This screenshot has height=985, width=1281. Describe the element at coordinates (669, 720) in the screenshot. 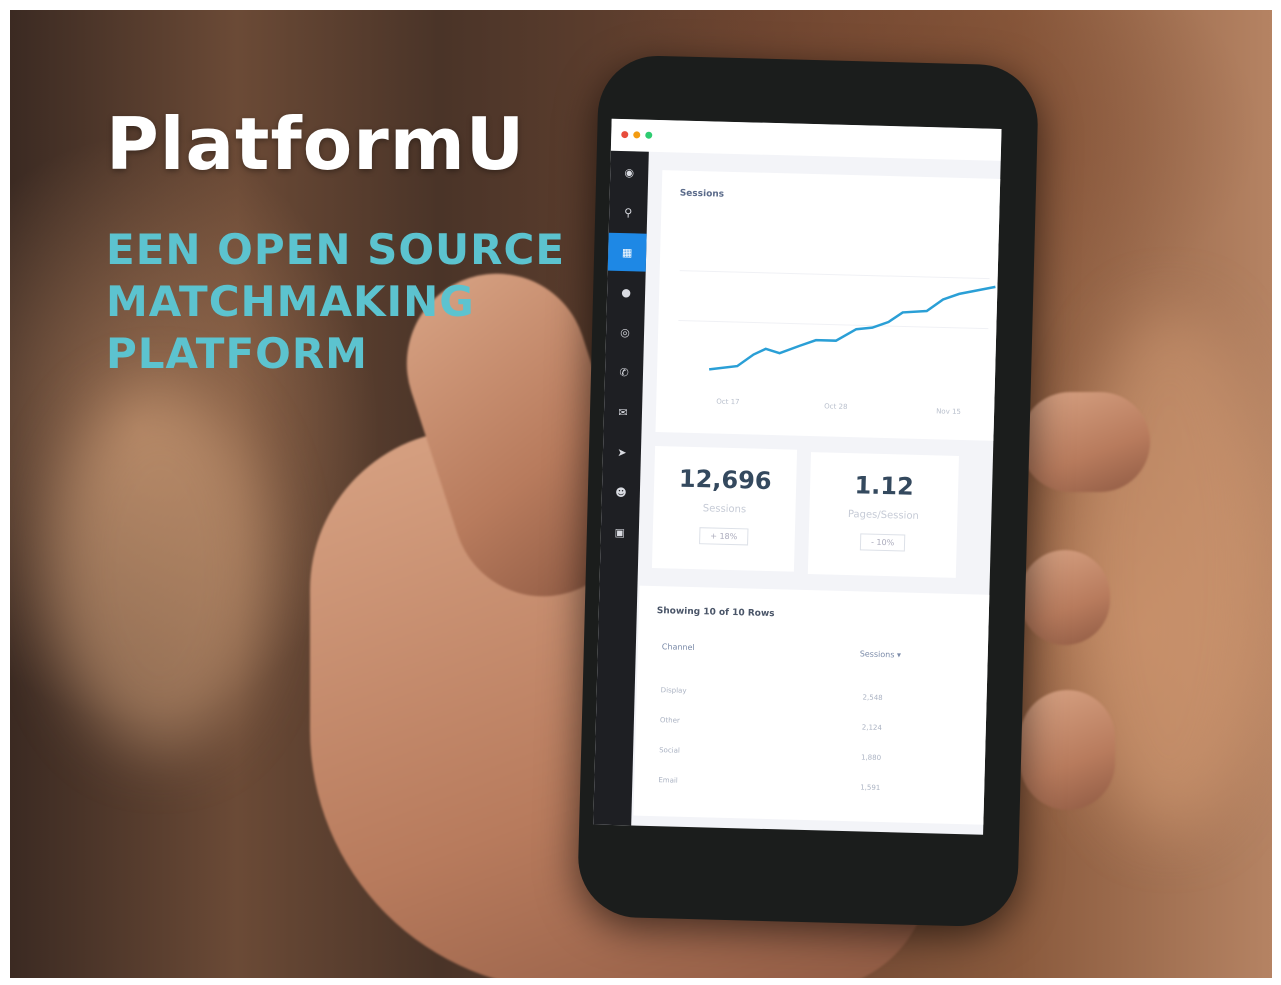

I see `table-cell-channel: Other` at that location.